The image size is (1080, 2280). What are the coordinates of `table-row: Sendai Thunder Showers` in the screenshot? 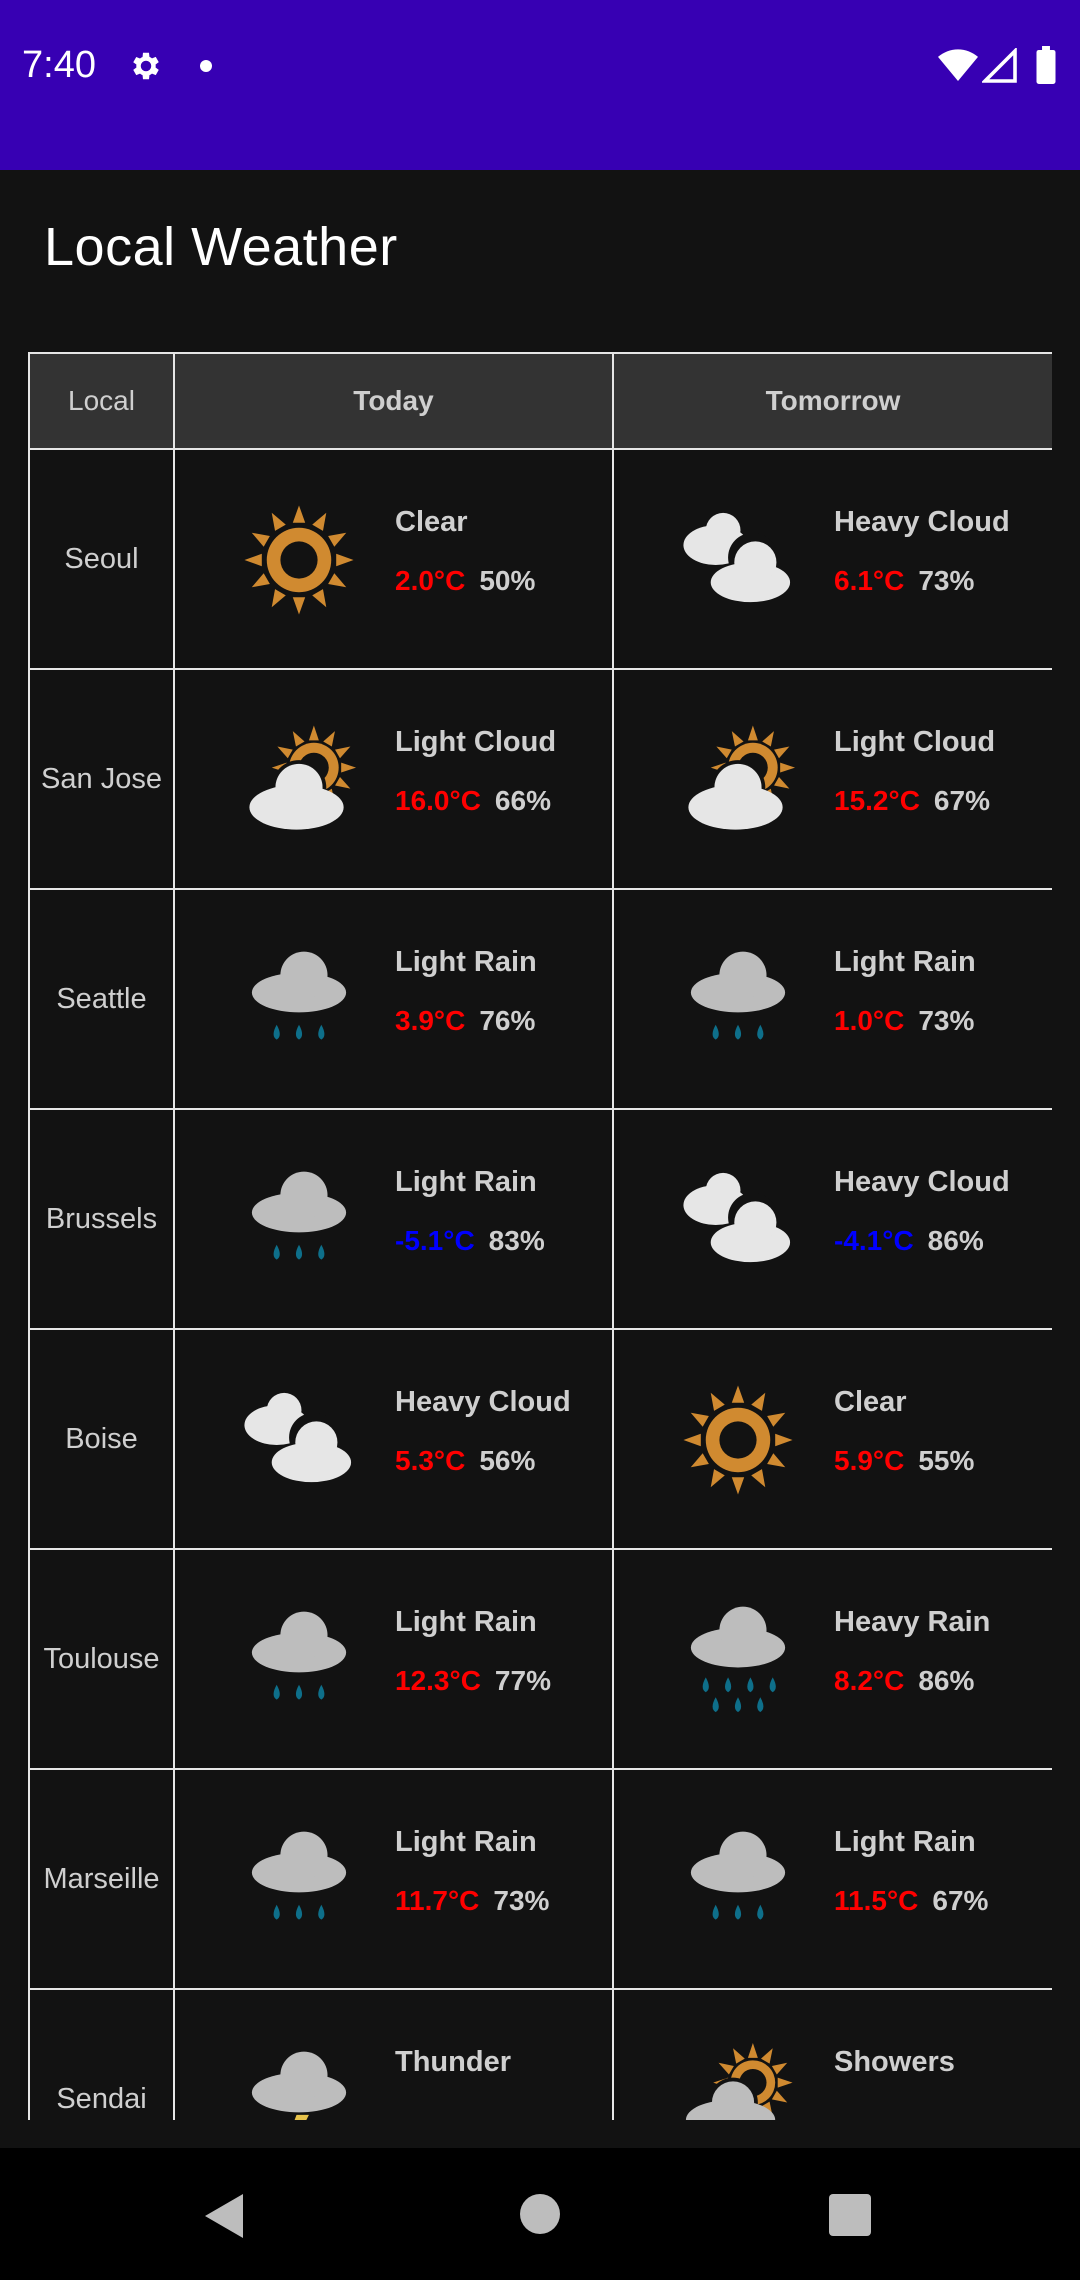 It's located at (540, 2054).